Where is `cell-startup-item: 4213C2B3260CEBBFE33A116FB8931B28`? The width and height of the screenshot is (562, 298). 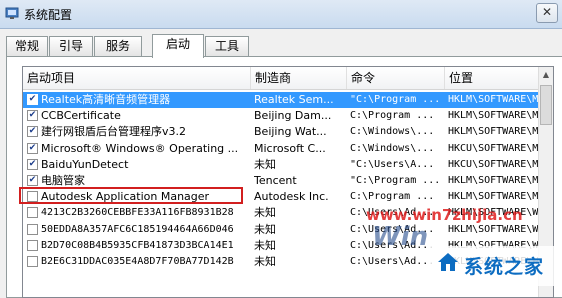
cell-startup-item: 4213C2B3260CEBBFE33A116FB8931B28 is located at coordinates (137, 213).